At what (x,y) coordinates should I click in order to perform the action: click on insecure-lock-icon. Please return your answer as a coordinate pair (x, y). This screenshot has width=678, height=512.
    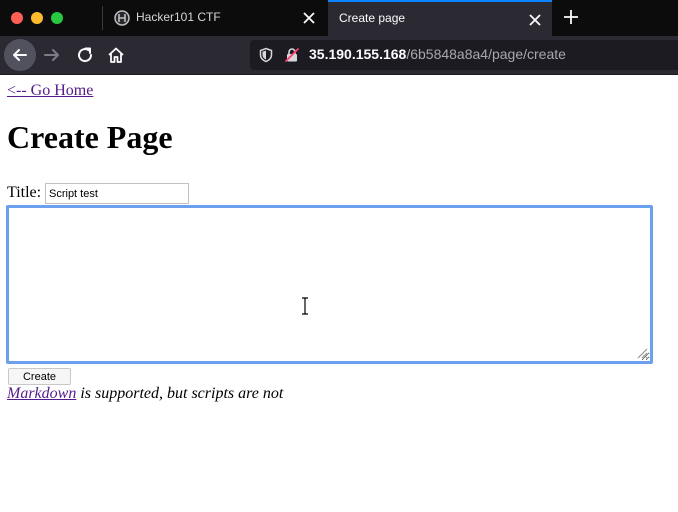
    Looking at the image, I should click on (292, 55).